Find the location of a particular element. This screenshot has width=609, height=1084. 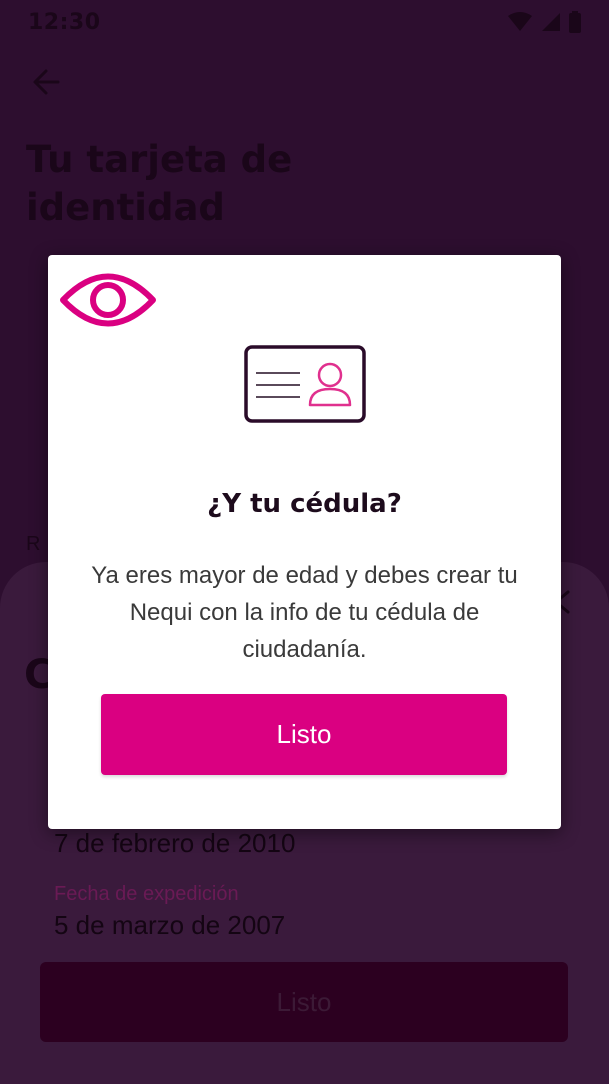

status-time: 12:30 is located at coordinates (64, 22).